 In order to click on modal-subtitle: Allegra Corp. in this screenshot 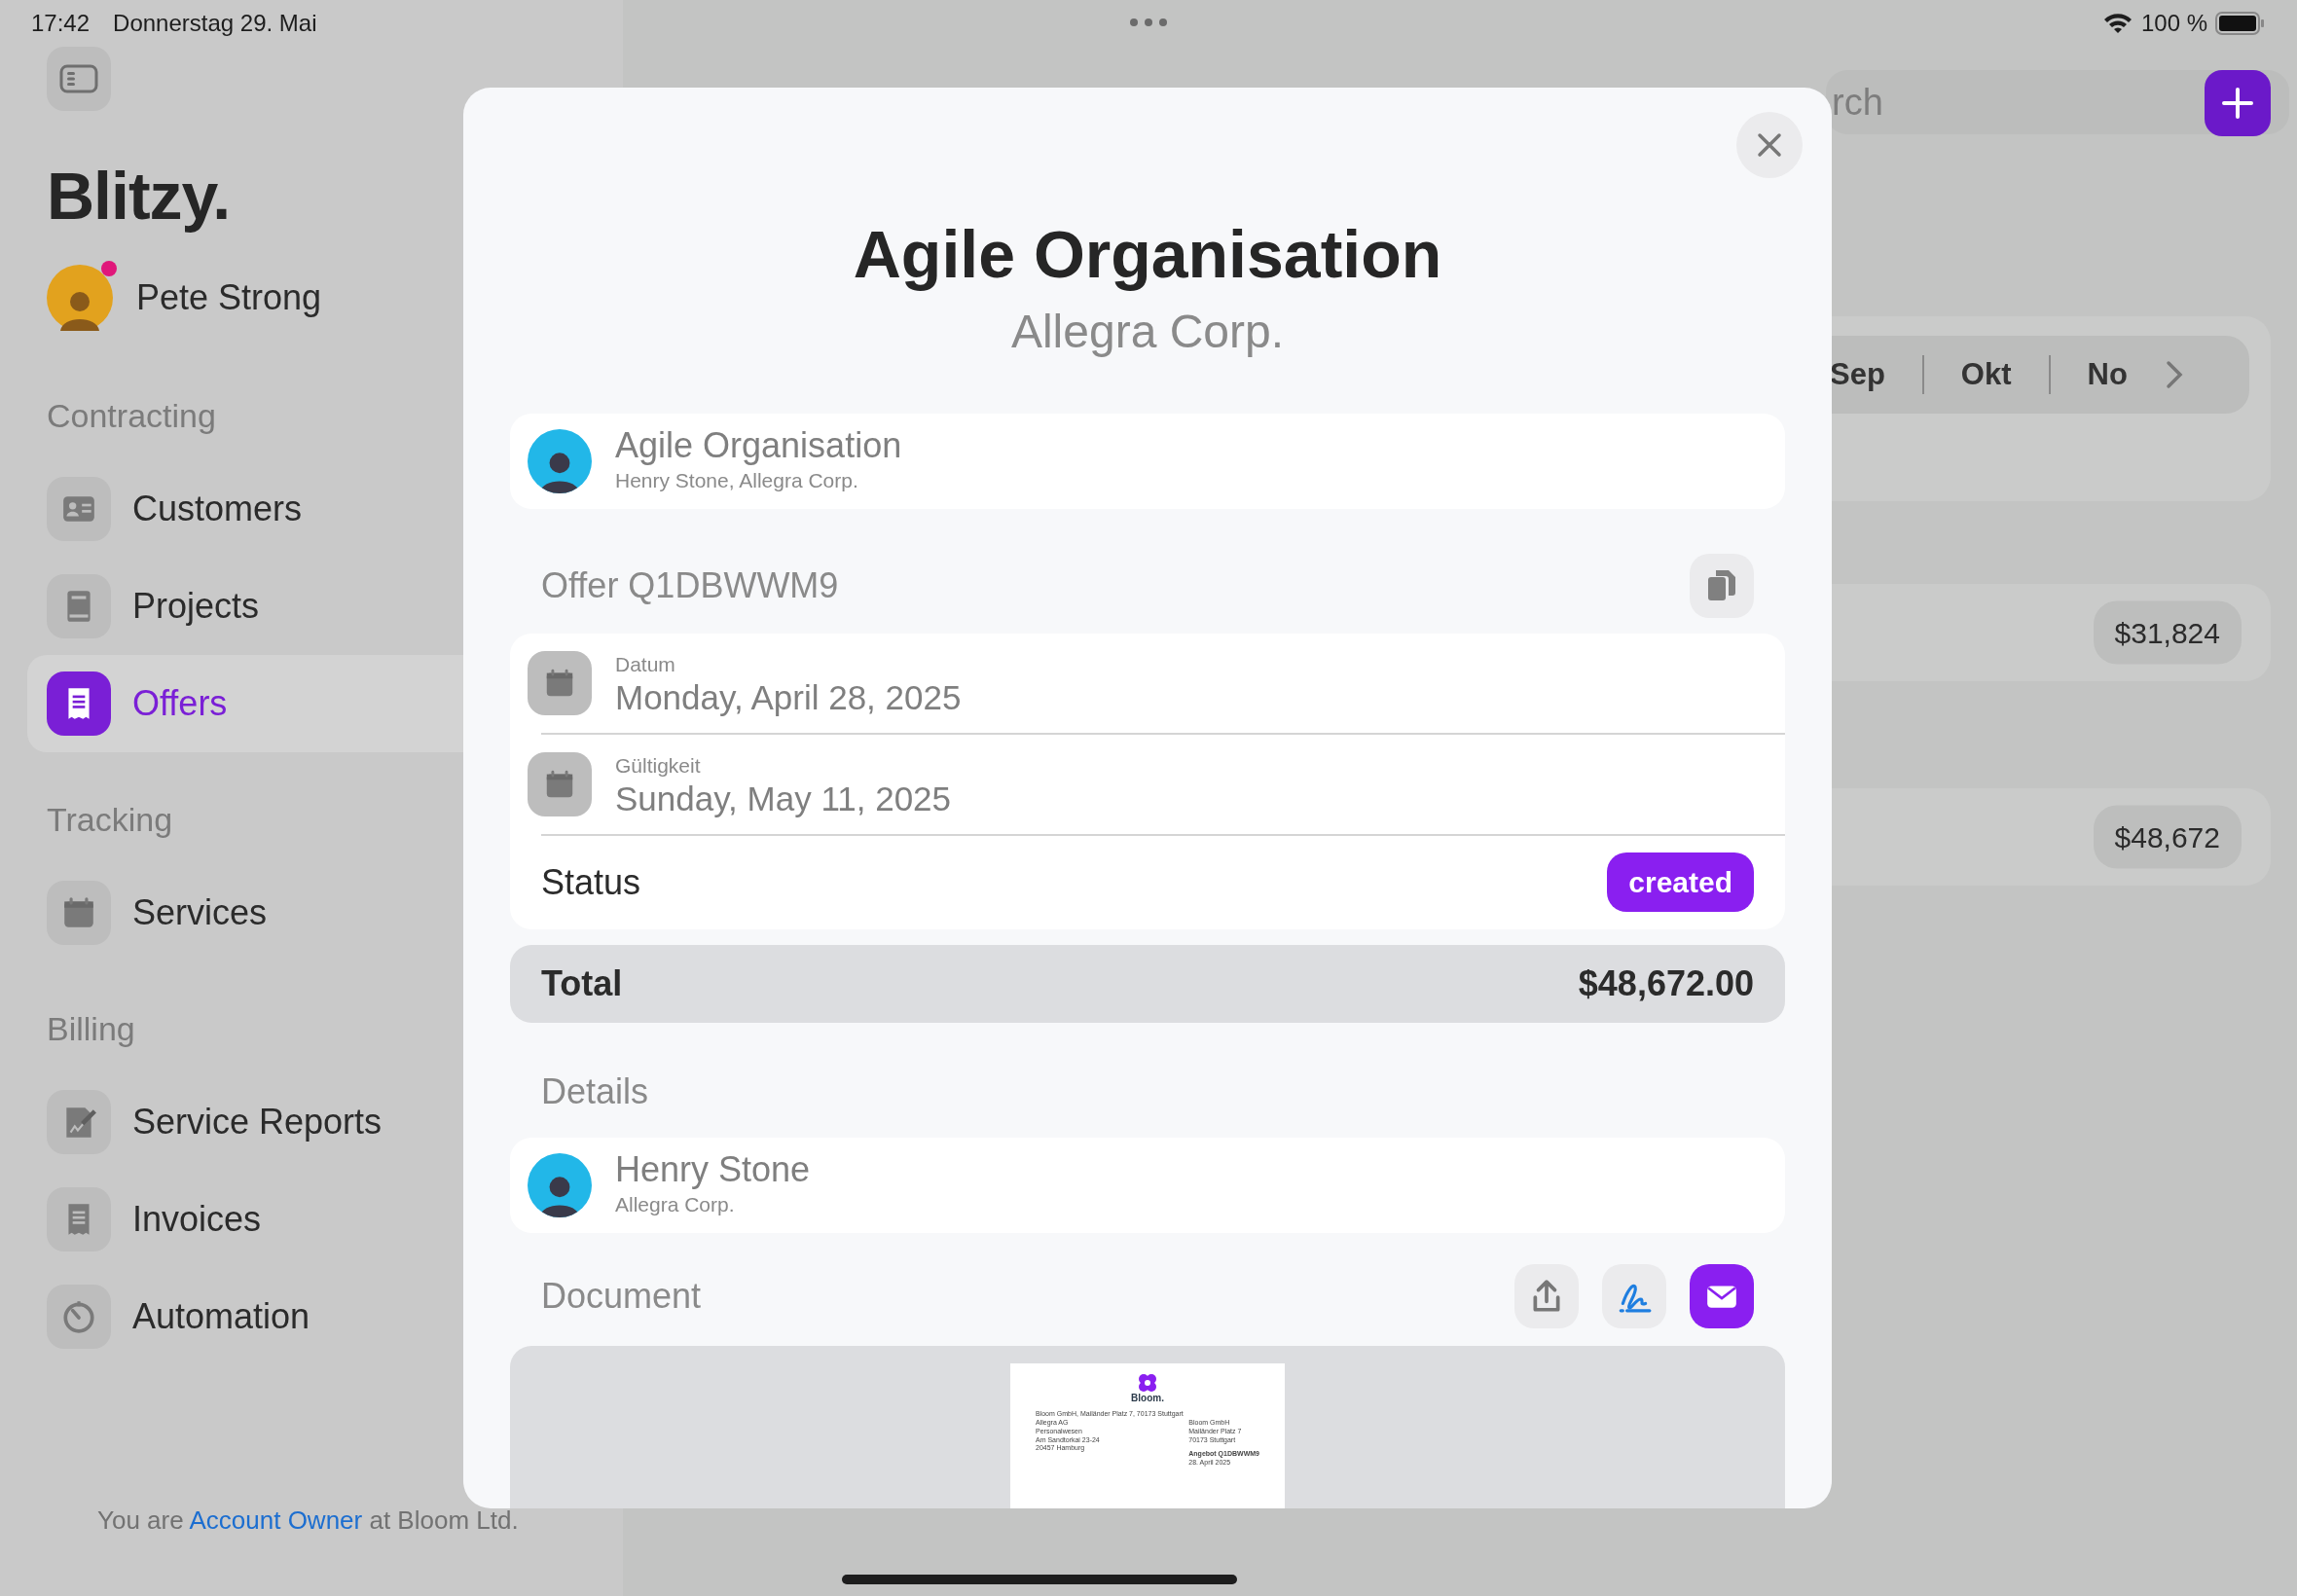, I will do `click(1147, 331)`.